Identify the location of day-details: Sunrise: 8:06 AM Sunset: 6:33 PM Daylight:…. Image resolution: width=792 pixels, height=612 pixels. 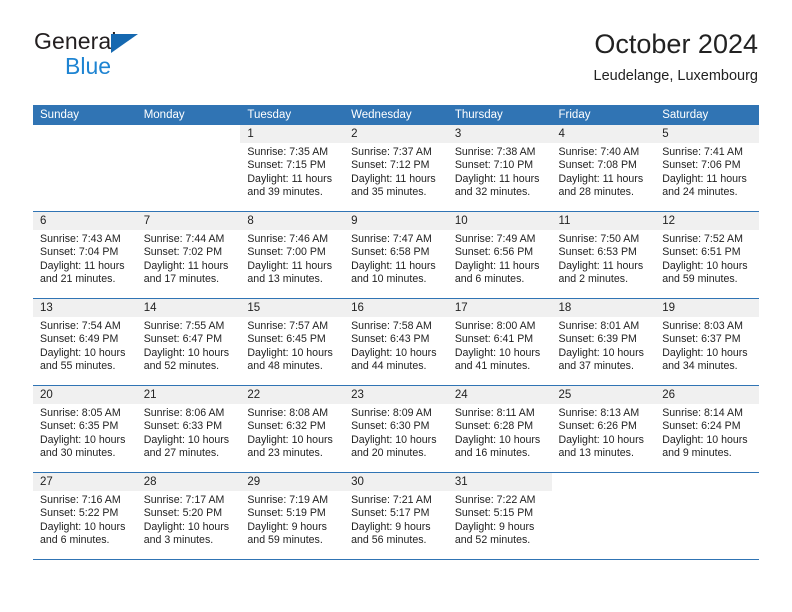
(189, 432).